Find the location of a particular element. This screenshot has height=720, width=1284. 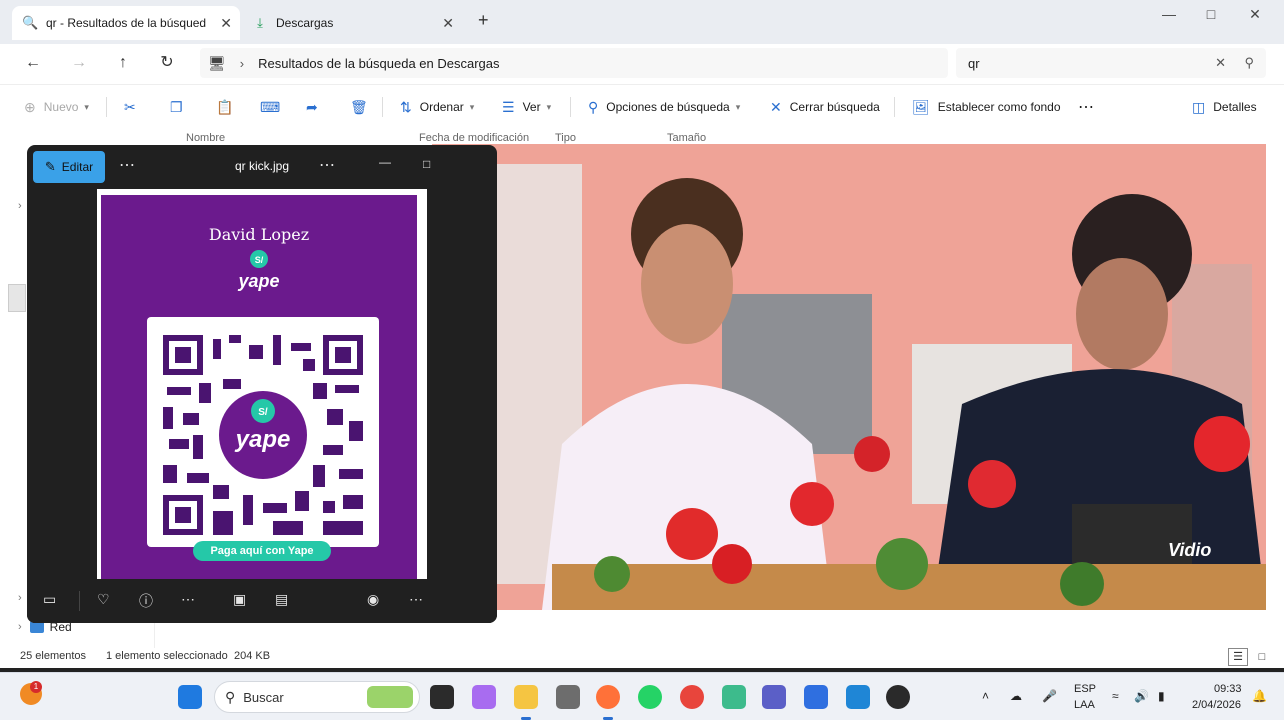

actual-size-icon: ▤ is located at coordinates (281, 599).